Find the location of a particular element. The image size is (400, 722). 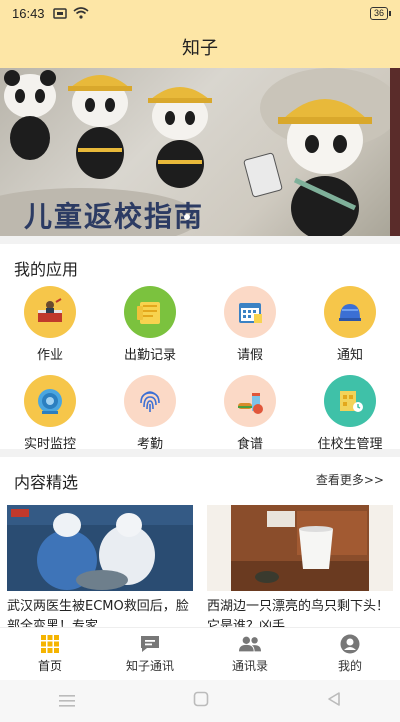

app-header: 知子 is located at coordinates (200, 47).